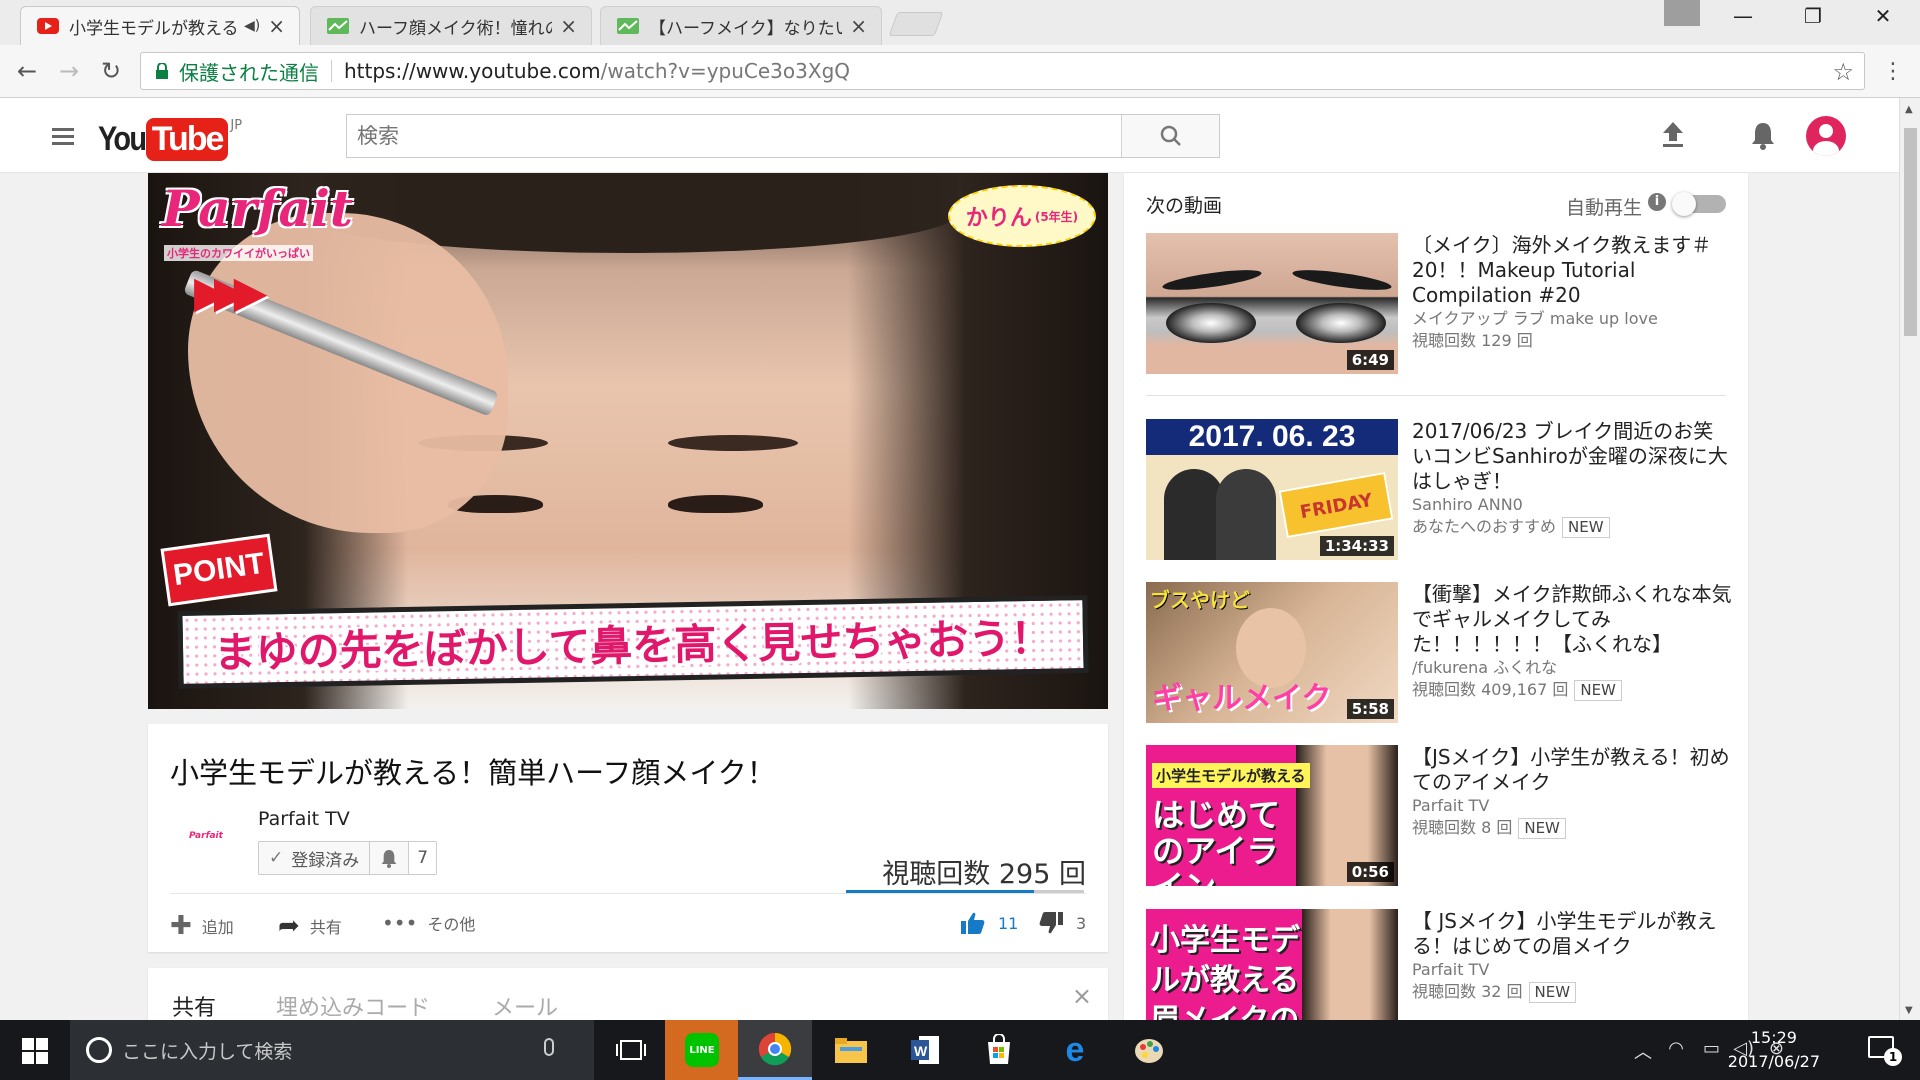 This screenshot has width=1920, height=1080. I want to click on new-tab-button, so click(916, 24).